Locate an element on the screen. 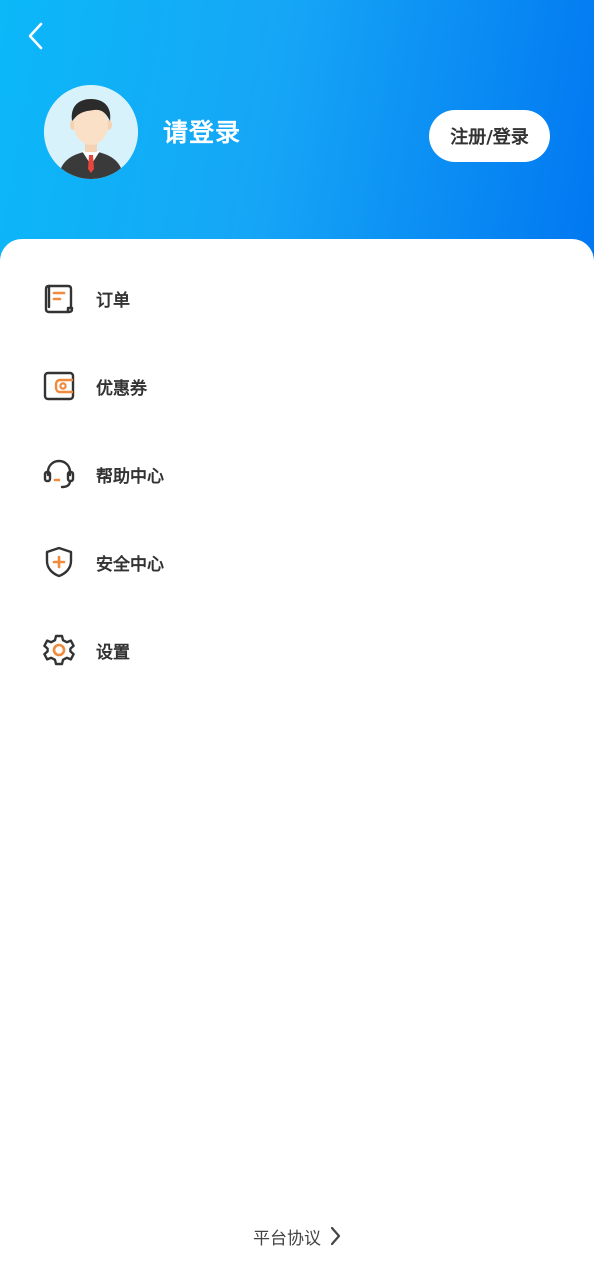 The image size is (594, 1280). menu-item-label: 设置 is located at coordinates (113, 652).